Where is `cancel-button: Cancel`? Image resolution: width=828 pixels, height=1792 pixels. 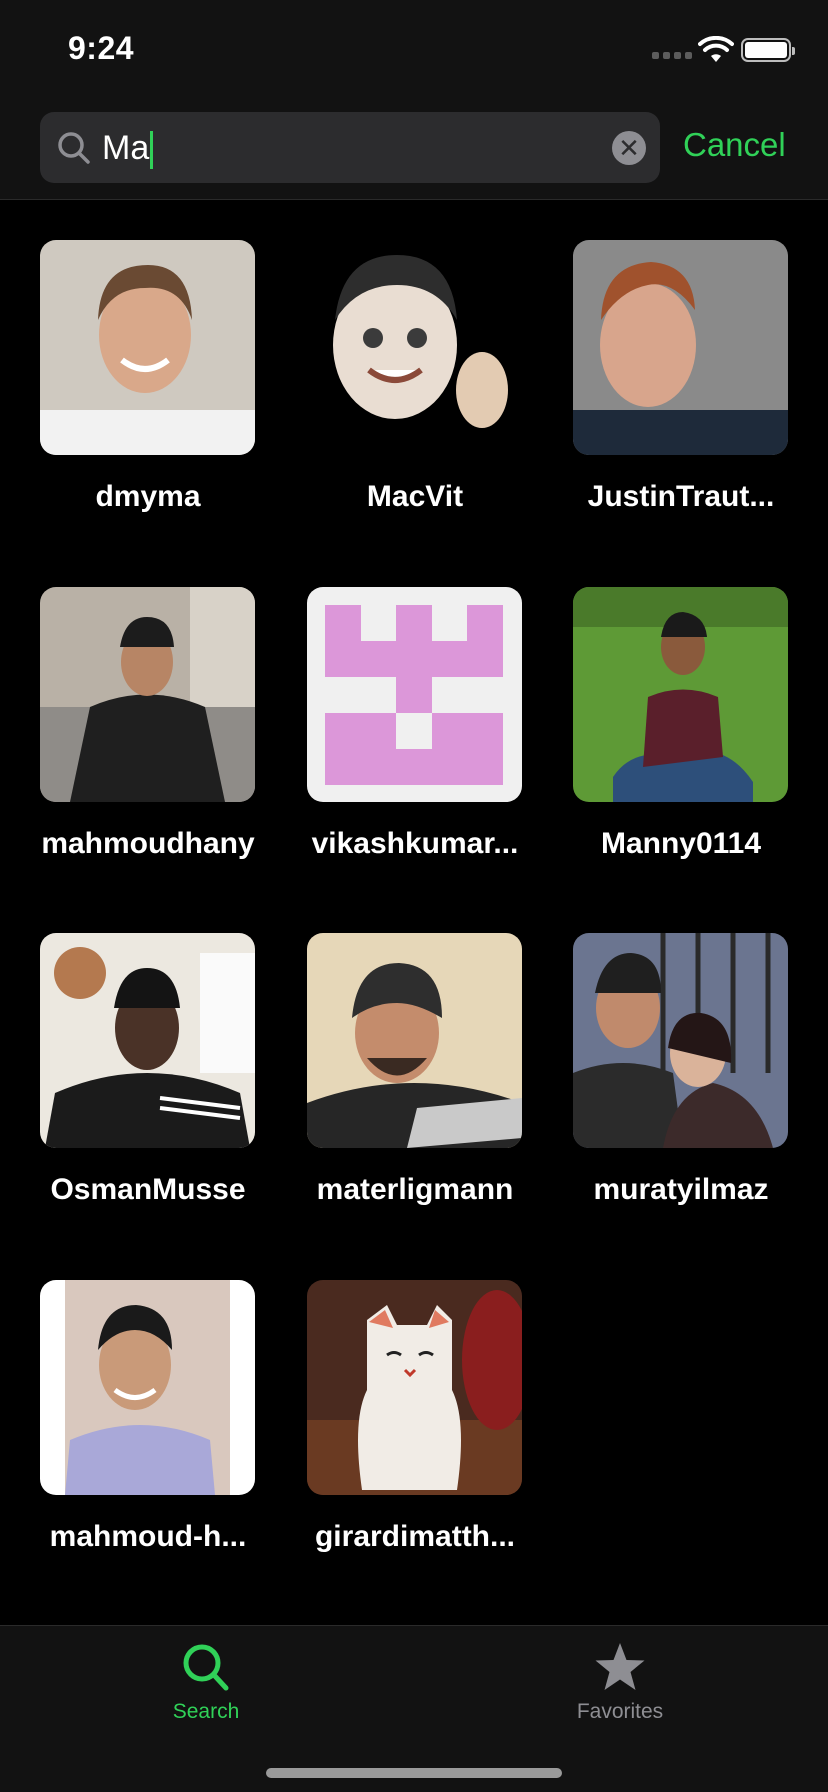
cancel-button: Cancel is located at coordinates (734, 145).